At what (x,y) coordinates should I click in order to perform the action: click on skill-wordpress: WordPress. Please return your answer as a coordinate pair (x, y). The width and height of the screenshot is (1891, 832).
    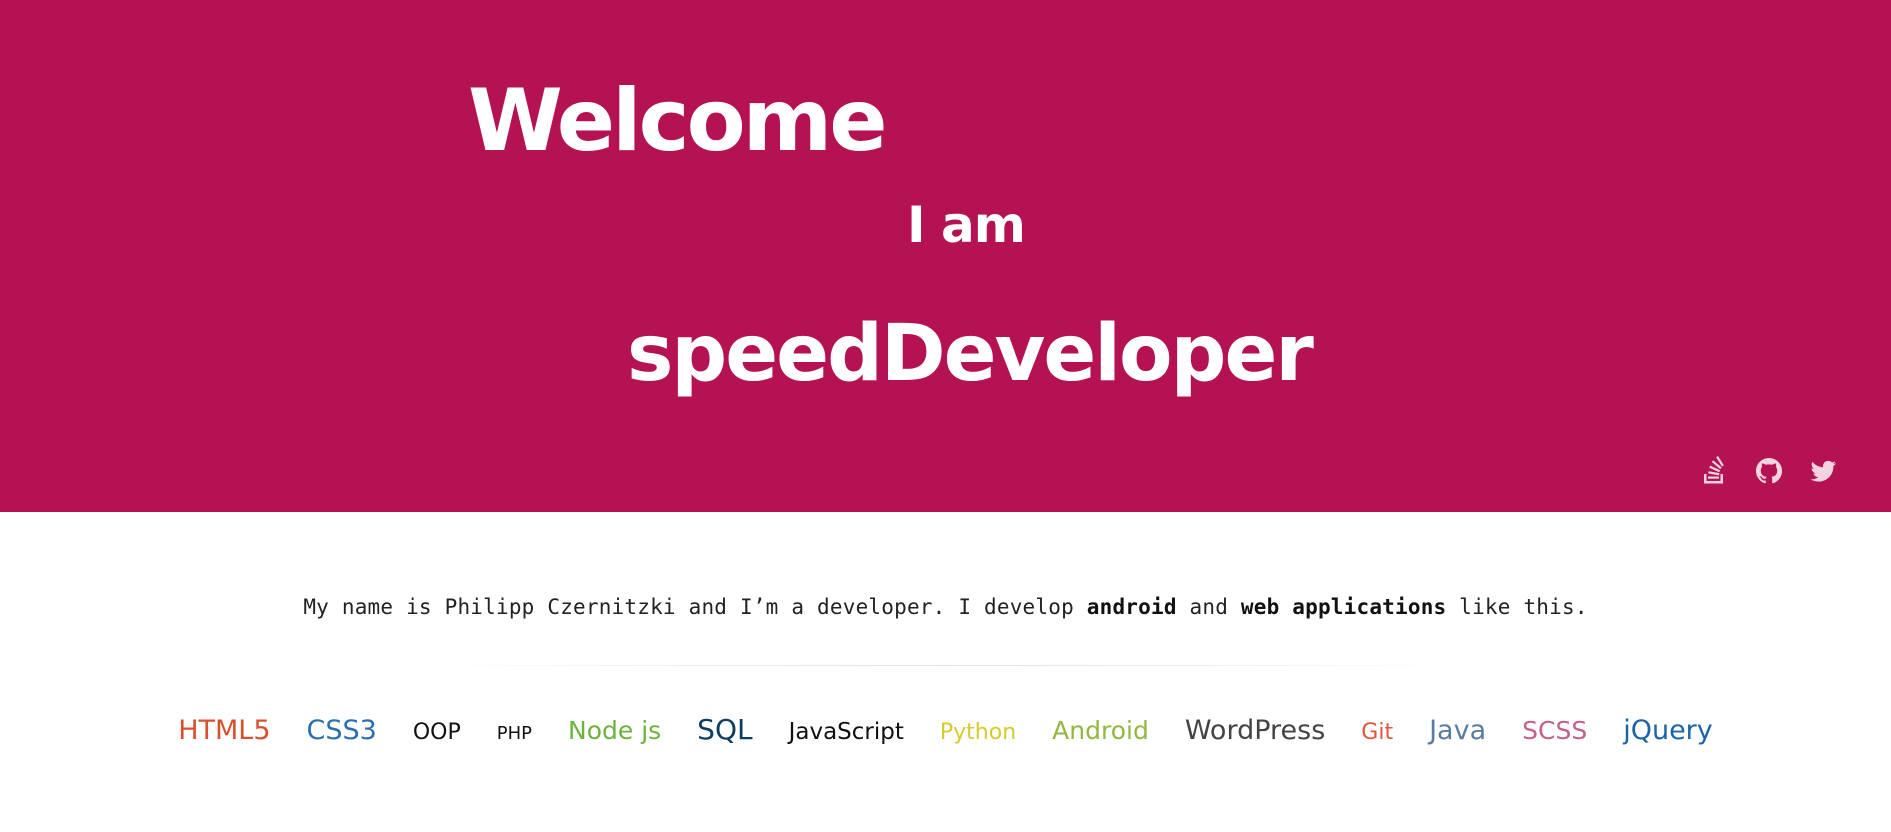
    Looking at the image, I should click on (1255, 730).